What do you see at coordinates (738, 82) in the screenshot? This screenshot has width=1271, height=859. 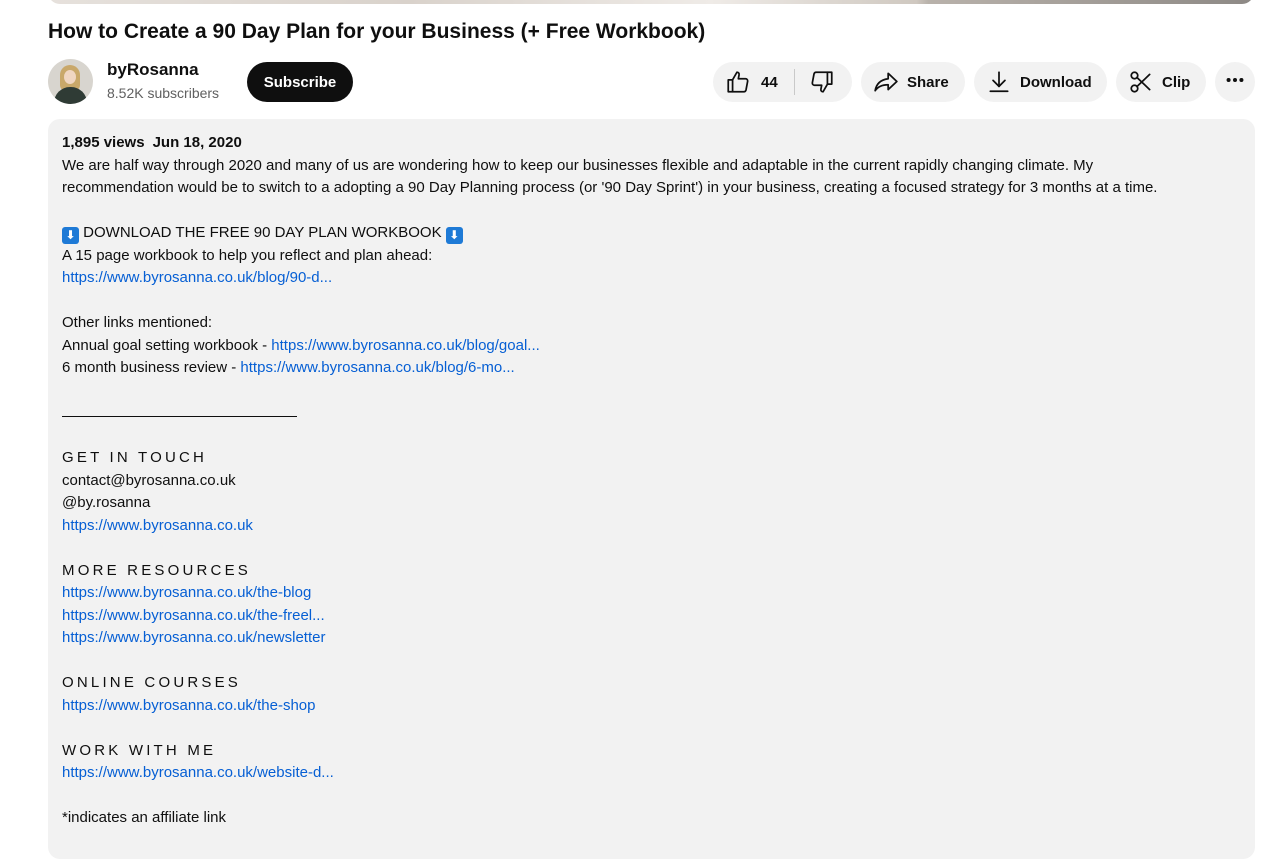 I see `thumbs-up-icon` at bounding box center [738, 82].